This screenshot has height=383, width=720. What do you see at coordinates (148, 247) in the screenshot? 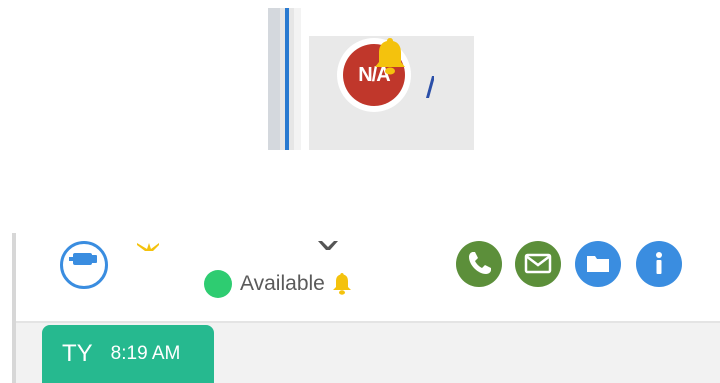
I see `star-icon` at bounding box center [148, 247].